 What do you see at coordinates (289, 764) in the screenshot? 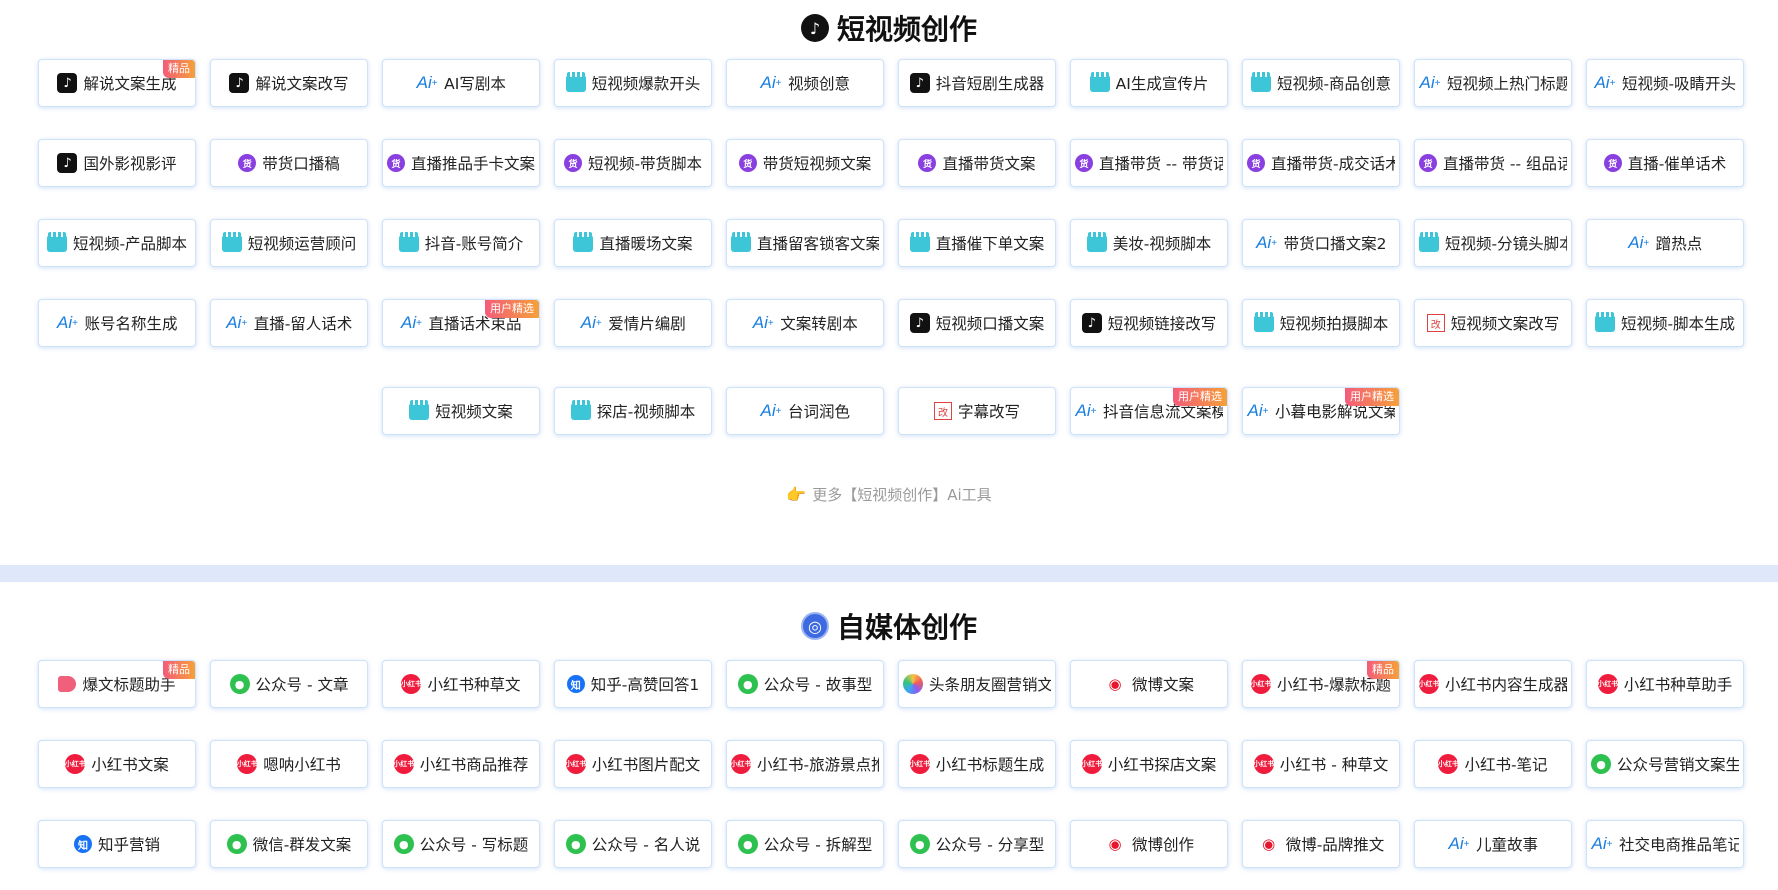
I see `tool-tile: 小红书 嗯呐小红书` at bounding box center [289, 764].